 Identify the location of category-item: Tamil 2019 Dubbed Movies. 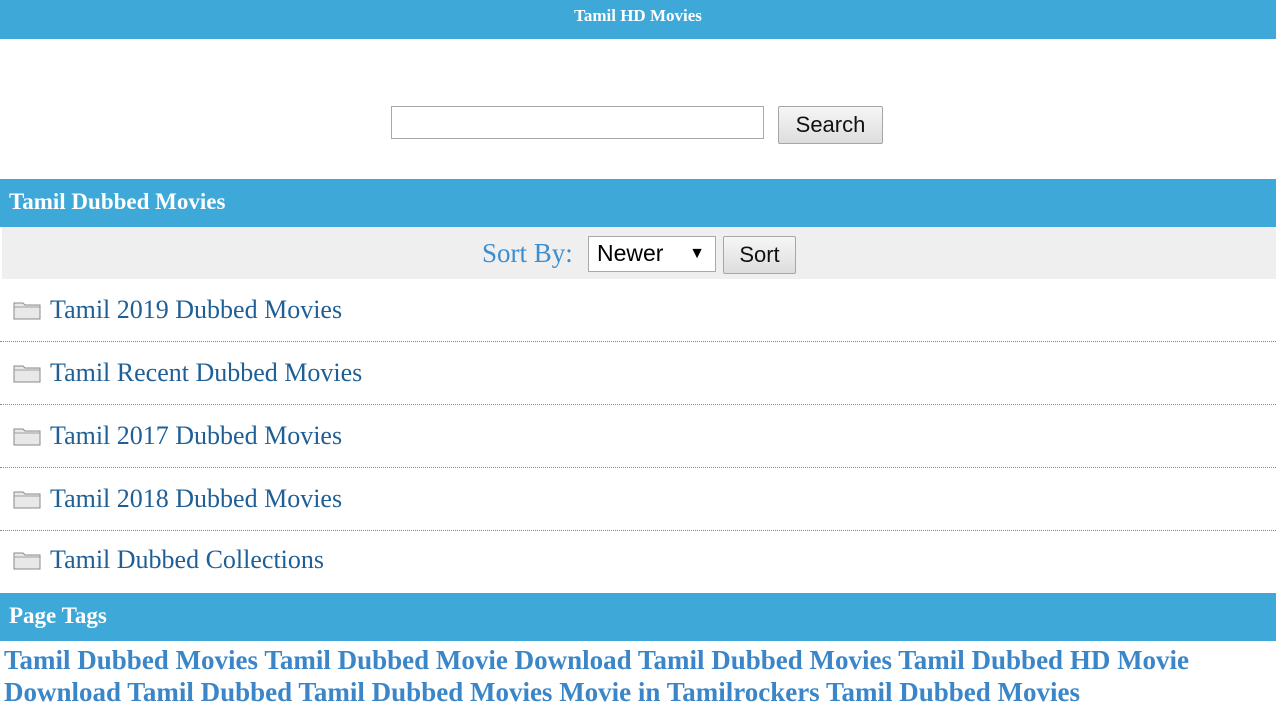
(638, 310).